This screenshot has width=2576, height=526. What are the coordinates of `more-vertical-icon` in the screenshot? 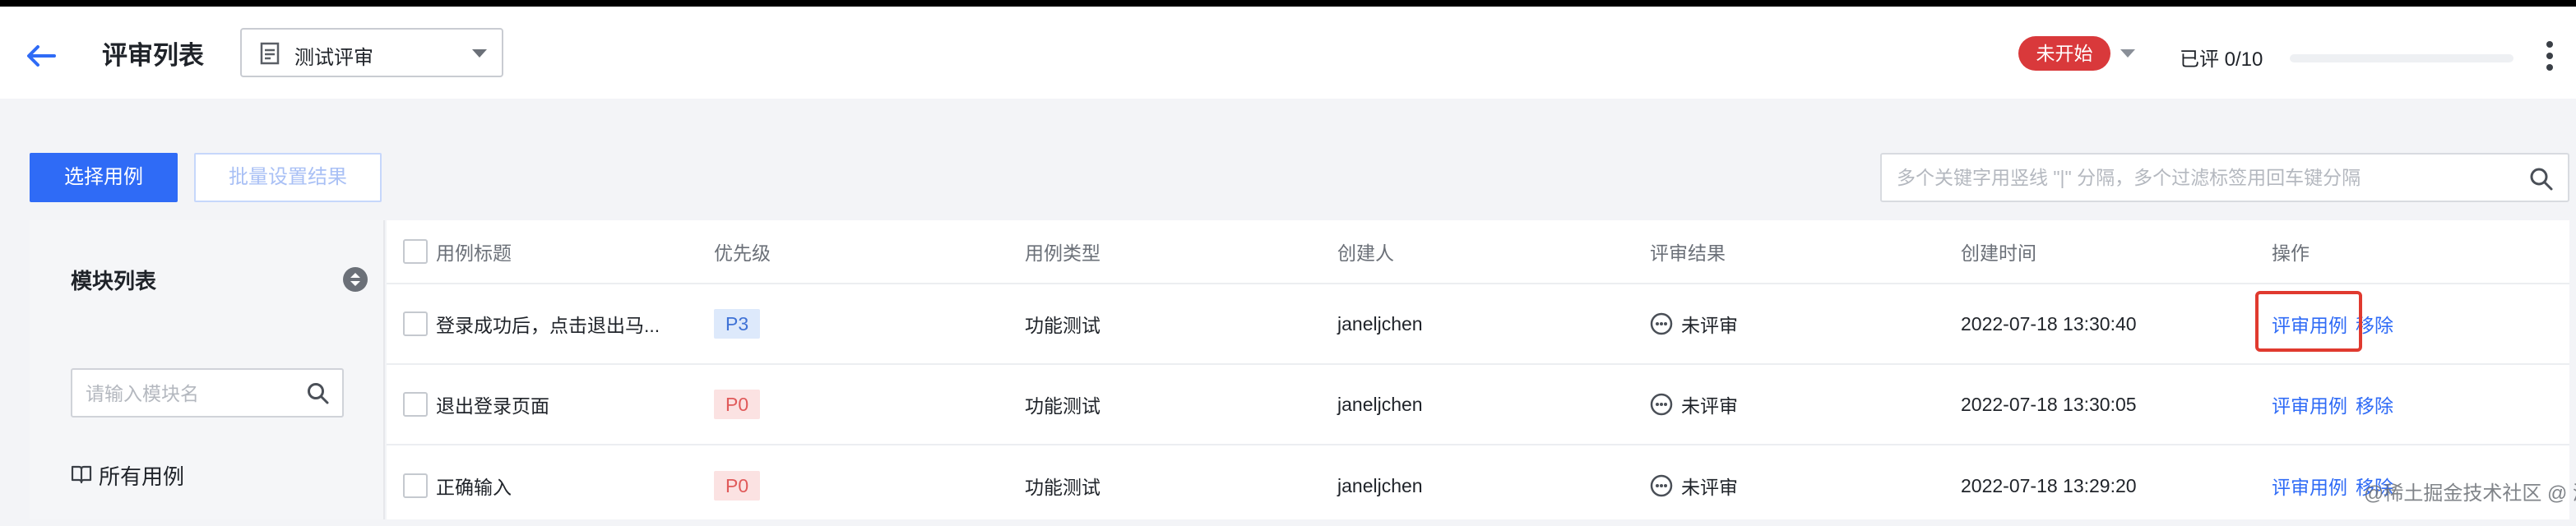 It's located at (2549, 55).